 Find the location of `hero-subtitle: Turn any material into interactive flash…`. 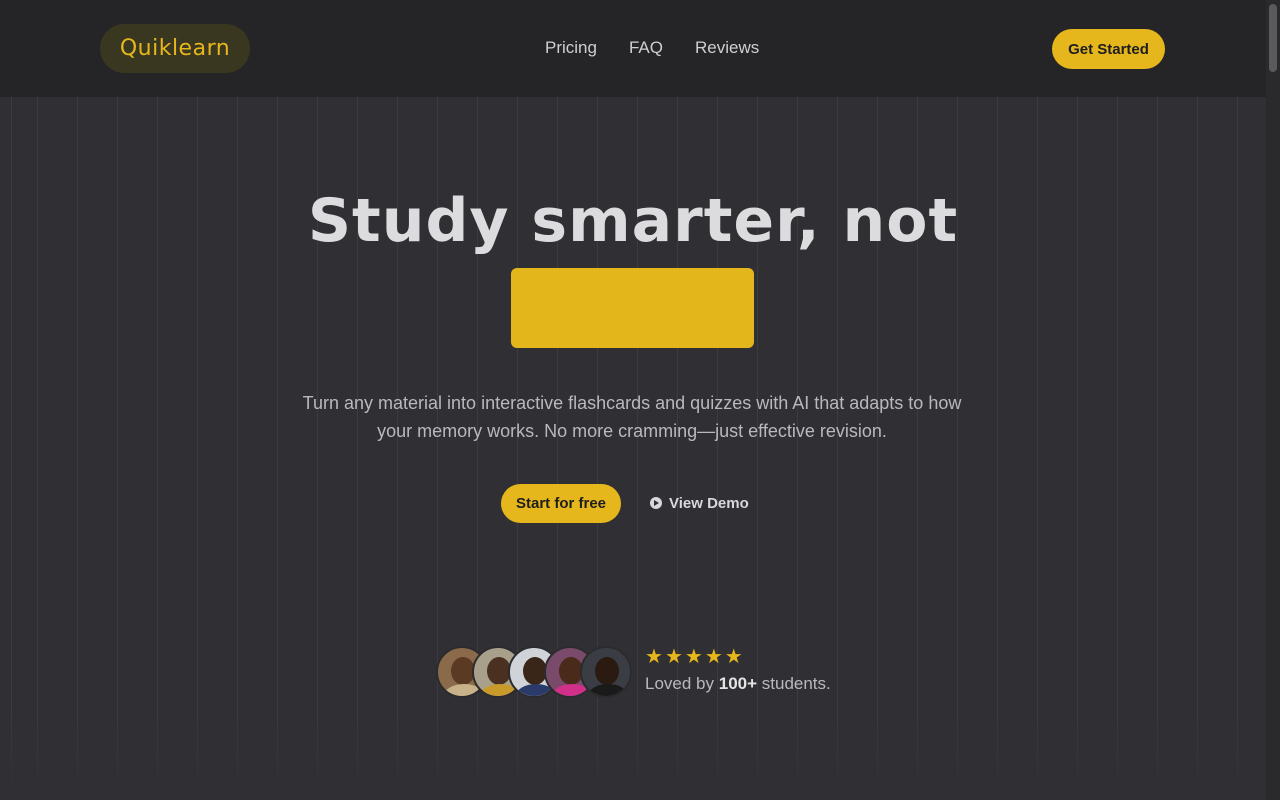

hero-subtitle: Turn any material into interactive flash… is located at coordinates (632, 417).